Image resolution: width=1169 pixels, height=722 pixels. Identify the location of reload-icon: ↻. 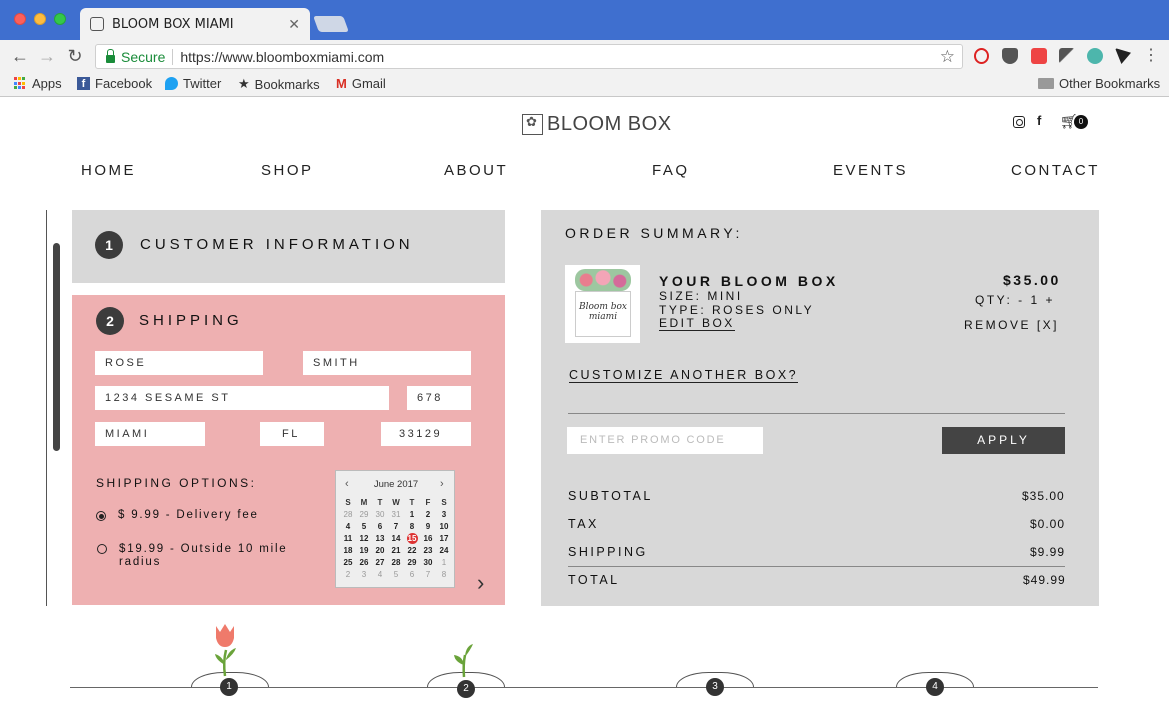
(75, 56).